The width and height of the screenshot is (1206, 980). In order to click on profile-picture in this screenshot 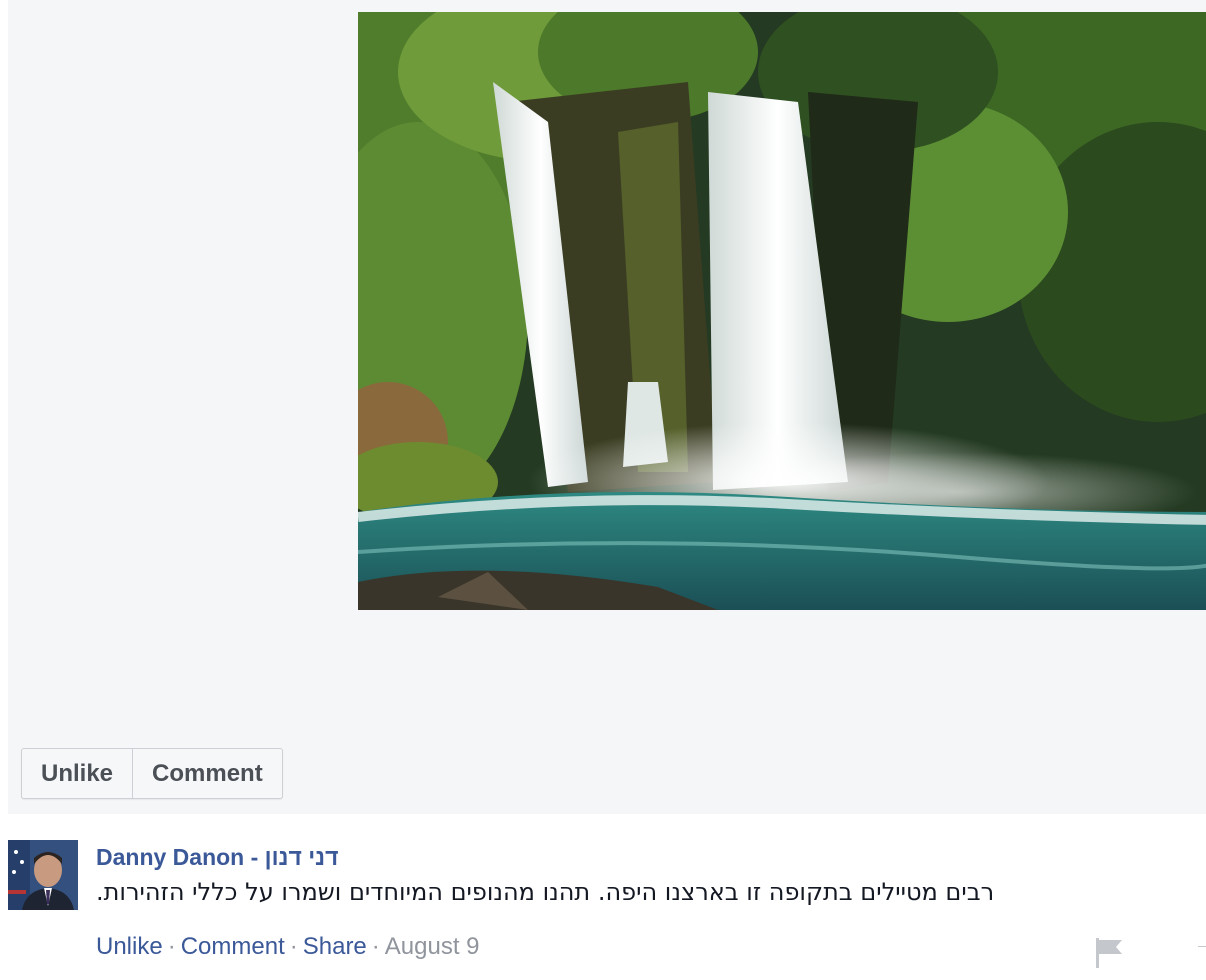, I will do `click(43, 875)`.